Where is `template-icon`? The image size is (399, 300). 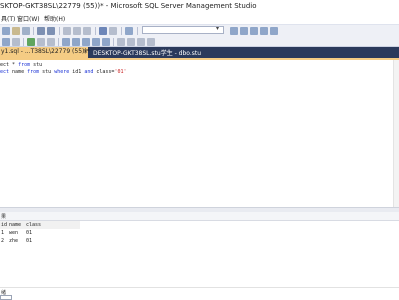
template-icon is located at coordinates (274, 31).